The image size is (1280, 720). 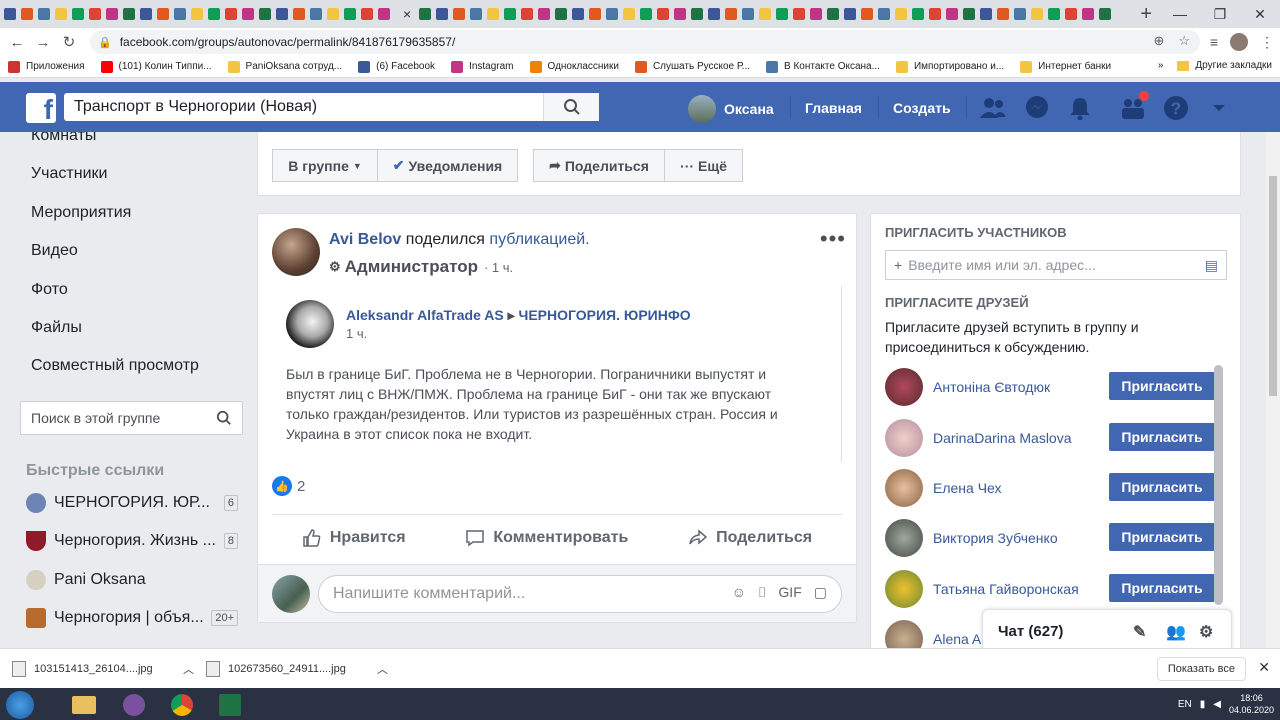 What do you see at coordinates (1264, 667) in the screenshot?
I see `close-icon: ✕` at bounding box center [1264, 667].